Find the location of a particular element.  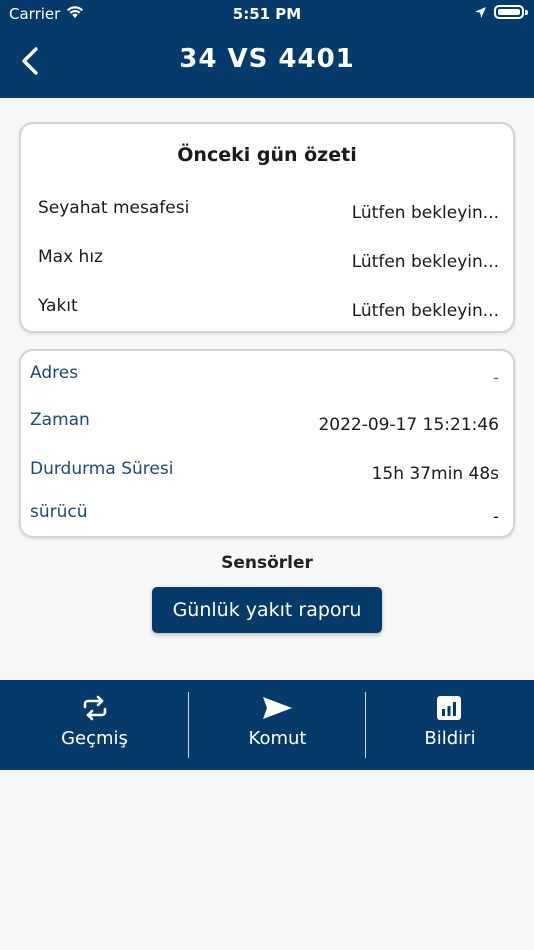

tab-label: Komut is located at coordinates (277, 738).